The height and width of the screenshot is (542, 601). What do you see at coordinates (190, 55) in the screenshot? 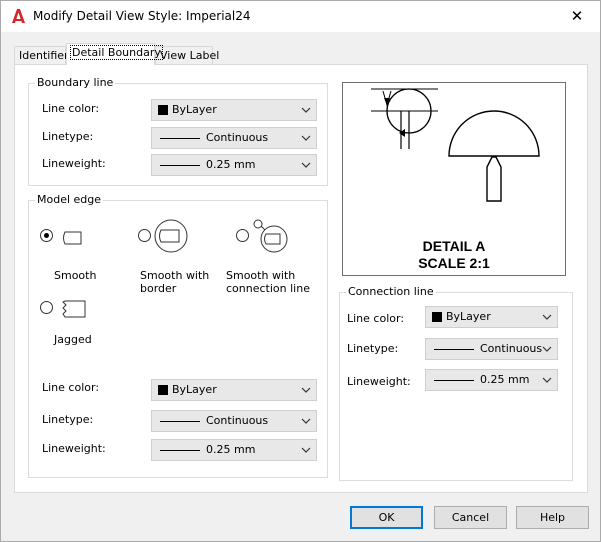
I see `tab-view-label-label: View Label` at bounding box center [190, 55].